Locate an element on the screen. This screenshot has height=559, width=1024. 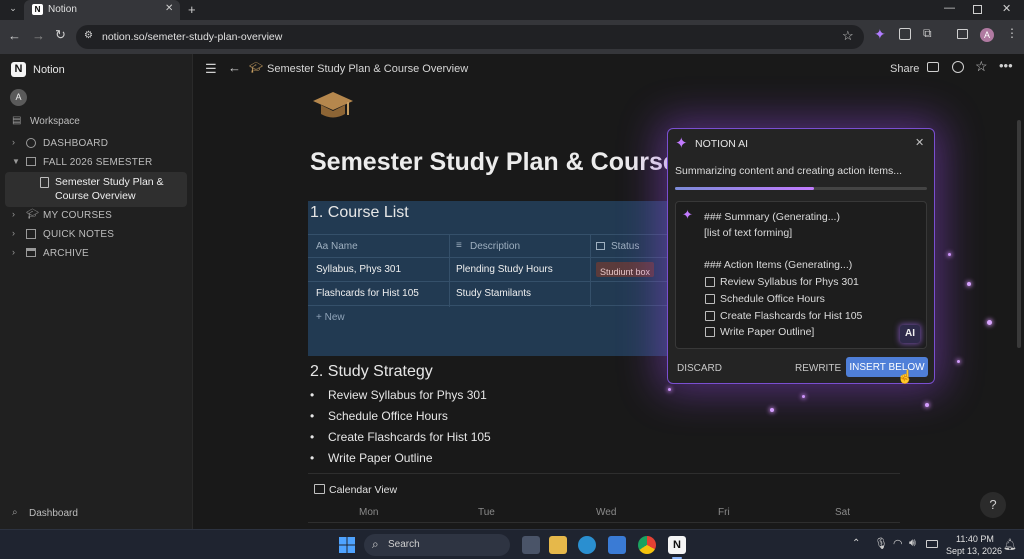
insert-below-label: INSERT BELOW is located at coordinates (887, 367).